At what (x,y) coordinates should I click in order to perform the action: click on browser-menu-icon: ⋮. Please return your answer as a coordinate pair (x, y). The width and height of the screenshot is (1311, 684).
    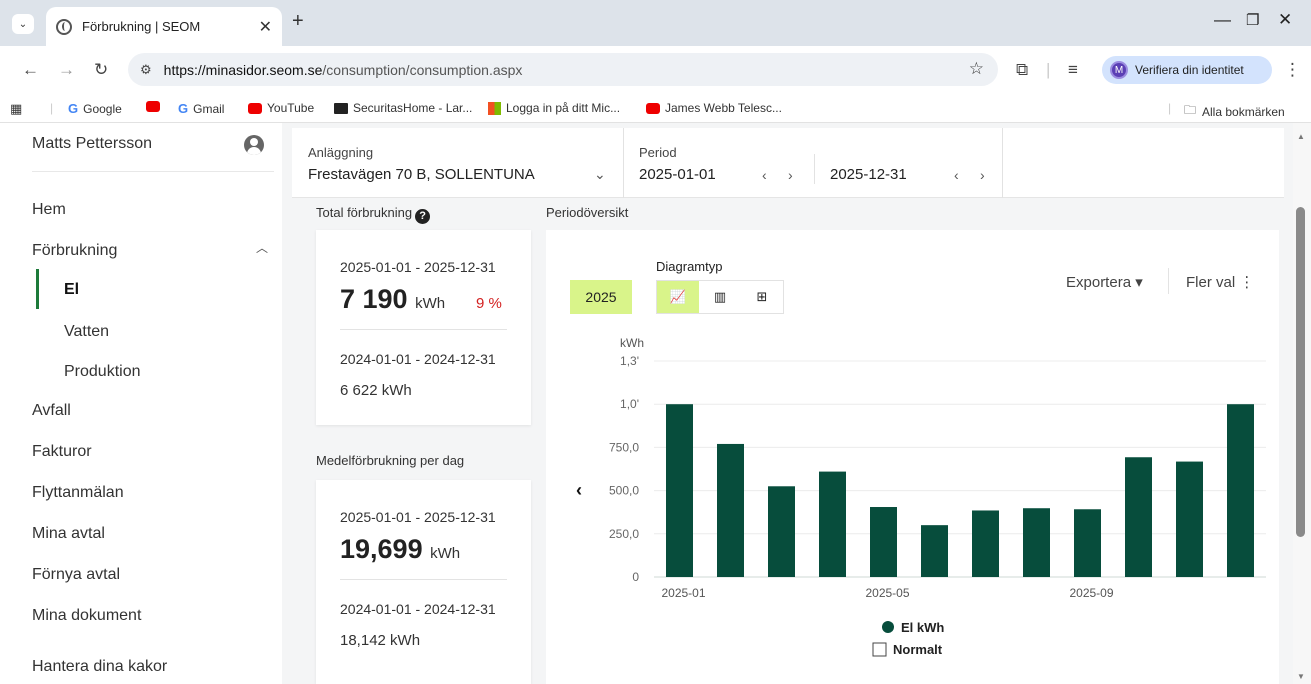
    Looking at the image, I should click on (1292, 70).